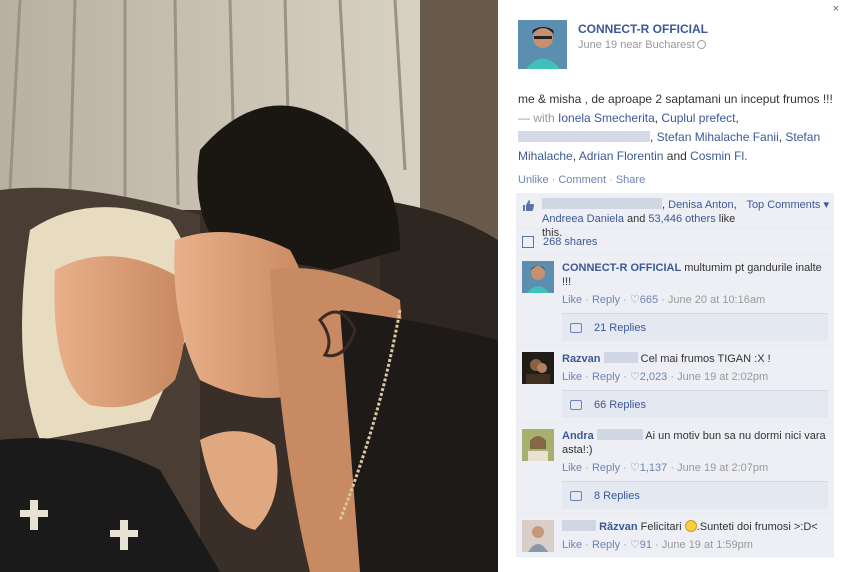 The image size is (843, 572). What do you see at coordinates (618, 527) in the screenshot?
I see `commenter-name: Răzvan` at bounding box center [618, 527].